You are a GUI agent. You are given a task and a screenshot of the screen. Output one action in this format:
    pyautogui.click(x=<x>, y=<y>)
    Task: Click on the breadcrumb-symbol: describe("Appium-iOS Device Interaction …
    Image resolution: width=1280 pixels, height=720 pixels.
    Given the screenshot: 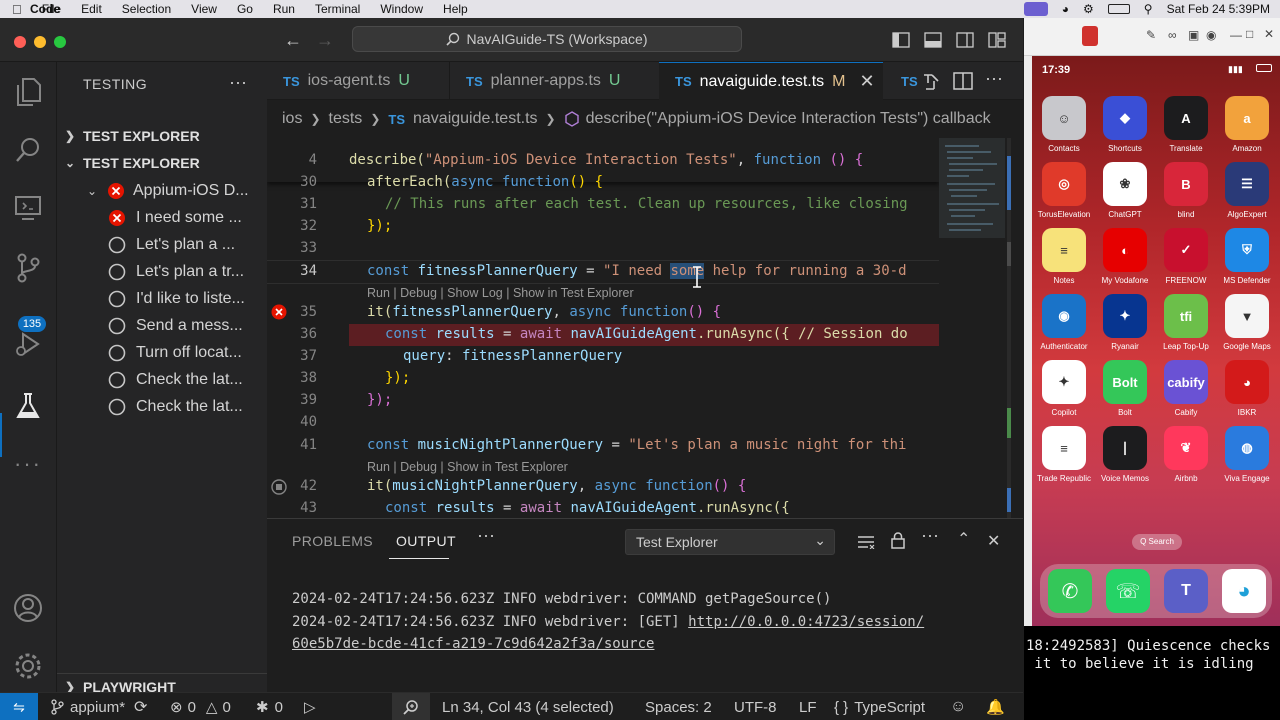 What is the action you would take?
    pyautogui.click(x=788, y=119)
    